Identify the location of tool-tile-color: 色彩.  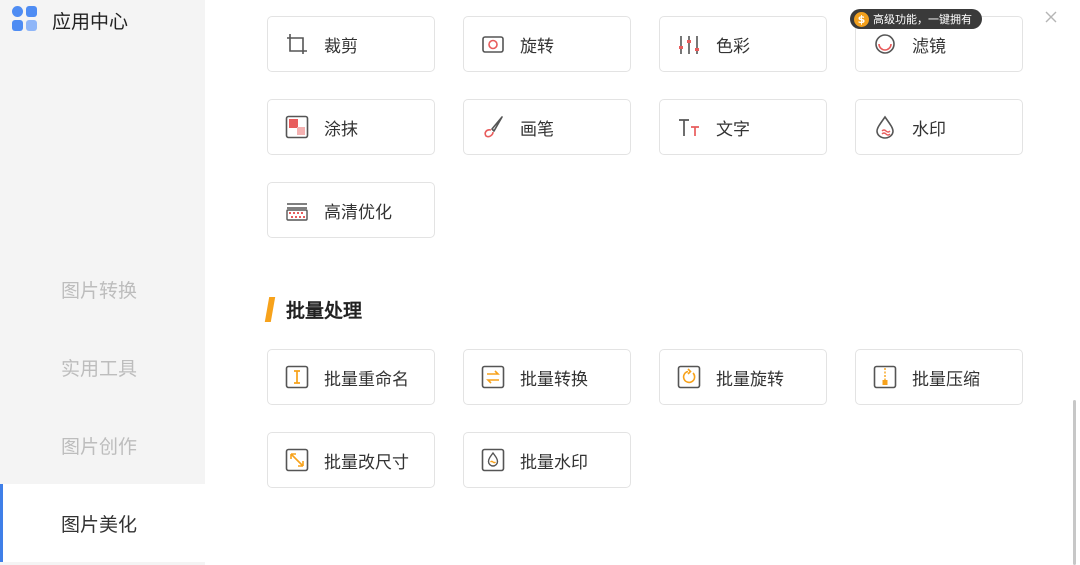
(743, 44).